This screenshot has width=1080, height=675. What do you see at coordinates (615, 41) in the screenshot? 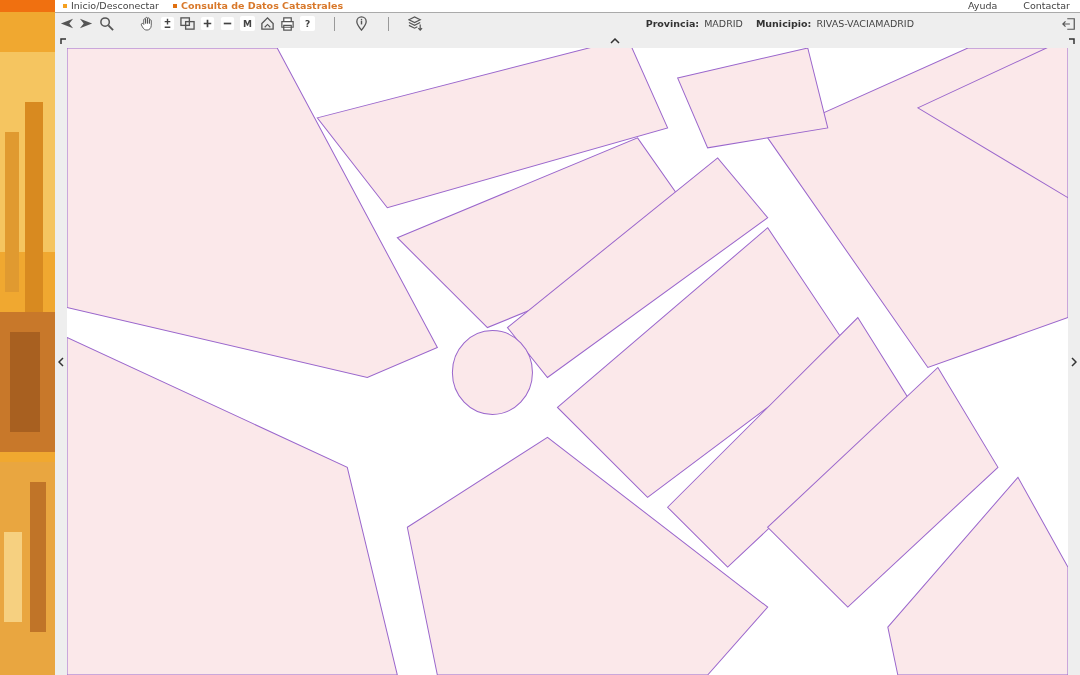
I see `pan-up-icon` at bounding box center [615, 41].